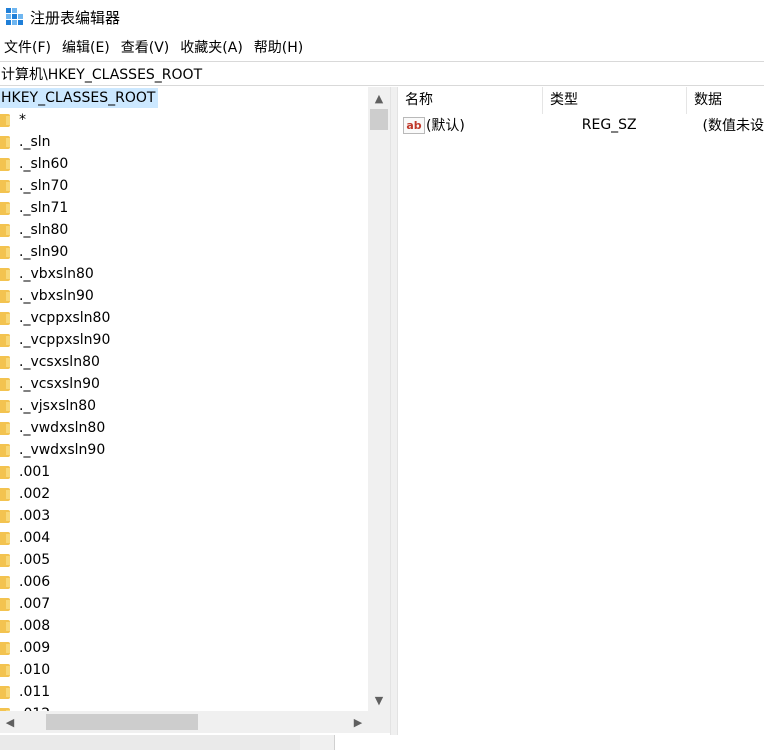  I want to click on tree-item-label: ._sln90, so click(43, 252).